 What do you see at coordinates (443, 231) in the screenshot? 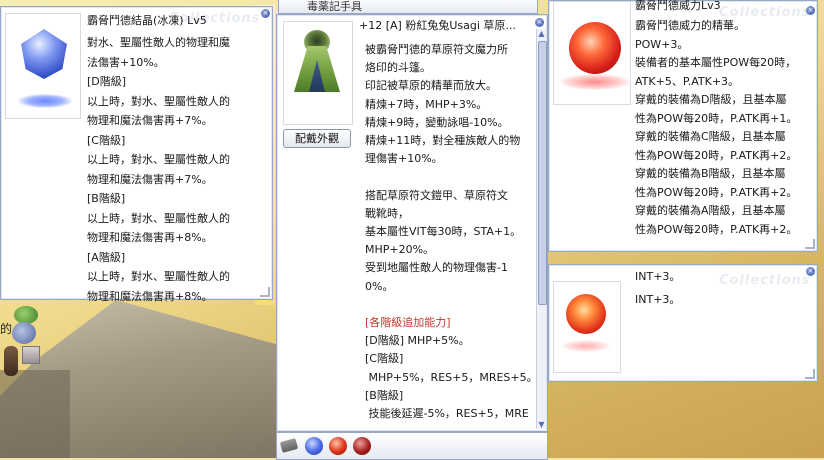
I see `description-line: 基本屬性VIT每30時，STA+1。` at bounding box center [443, 231].